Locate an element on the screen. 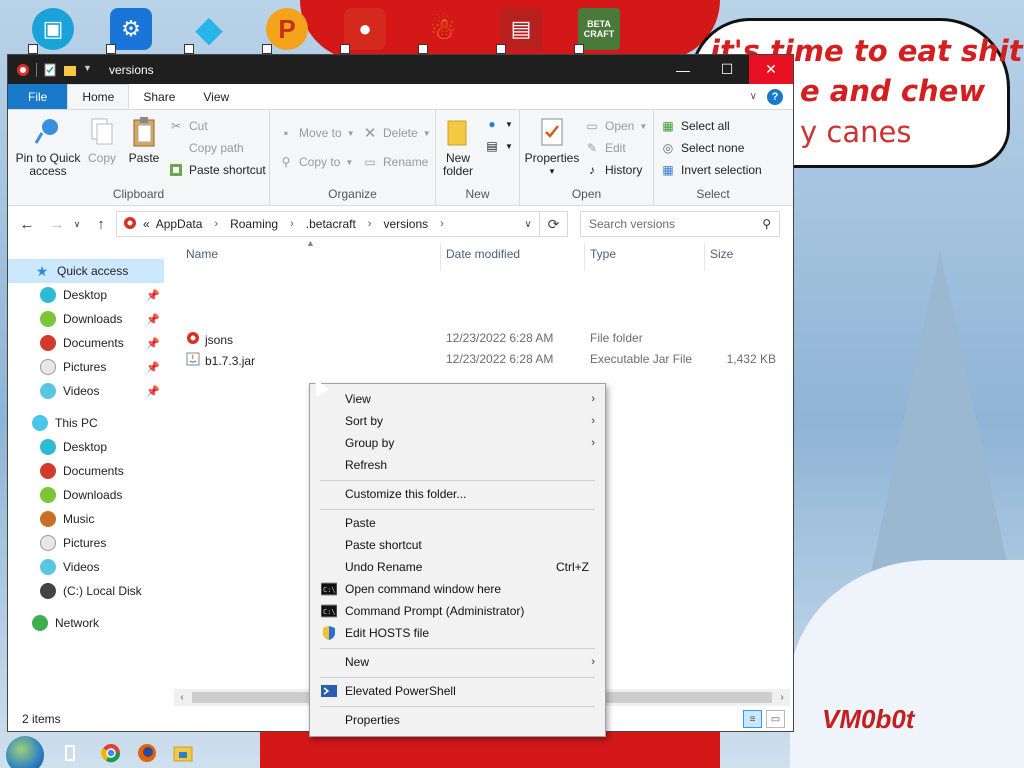 This screenshot has height=768, width=1024. chrome-icon is located at coordinates (111, 753).